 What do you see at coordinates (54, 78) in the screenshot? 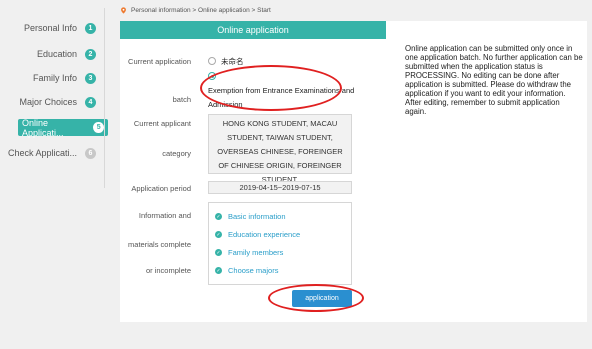
I see `sidebar-item-label: Family Info` at bounding box center [54, 78].